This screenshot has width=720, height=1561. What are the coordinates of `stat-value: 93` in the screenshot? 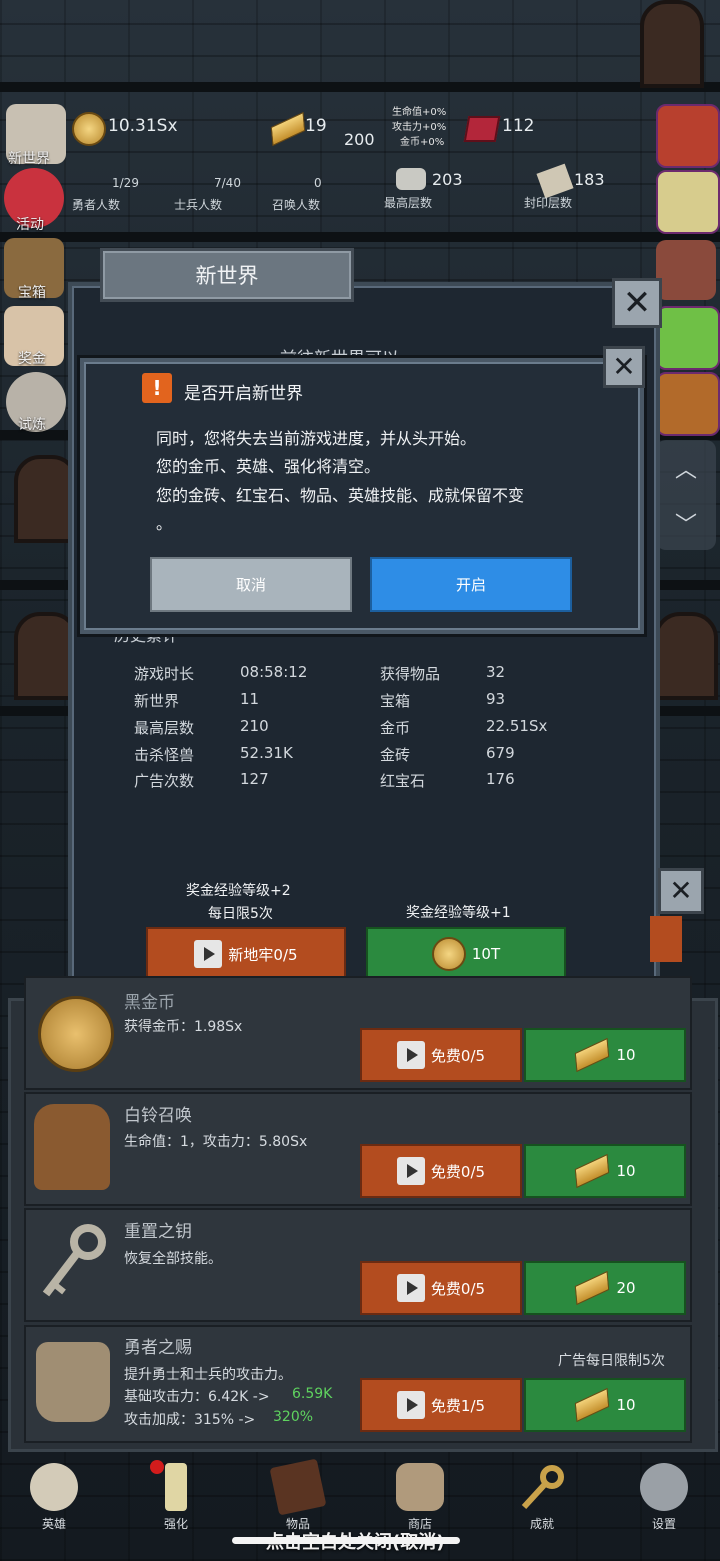 It's located at (496, 699).